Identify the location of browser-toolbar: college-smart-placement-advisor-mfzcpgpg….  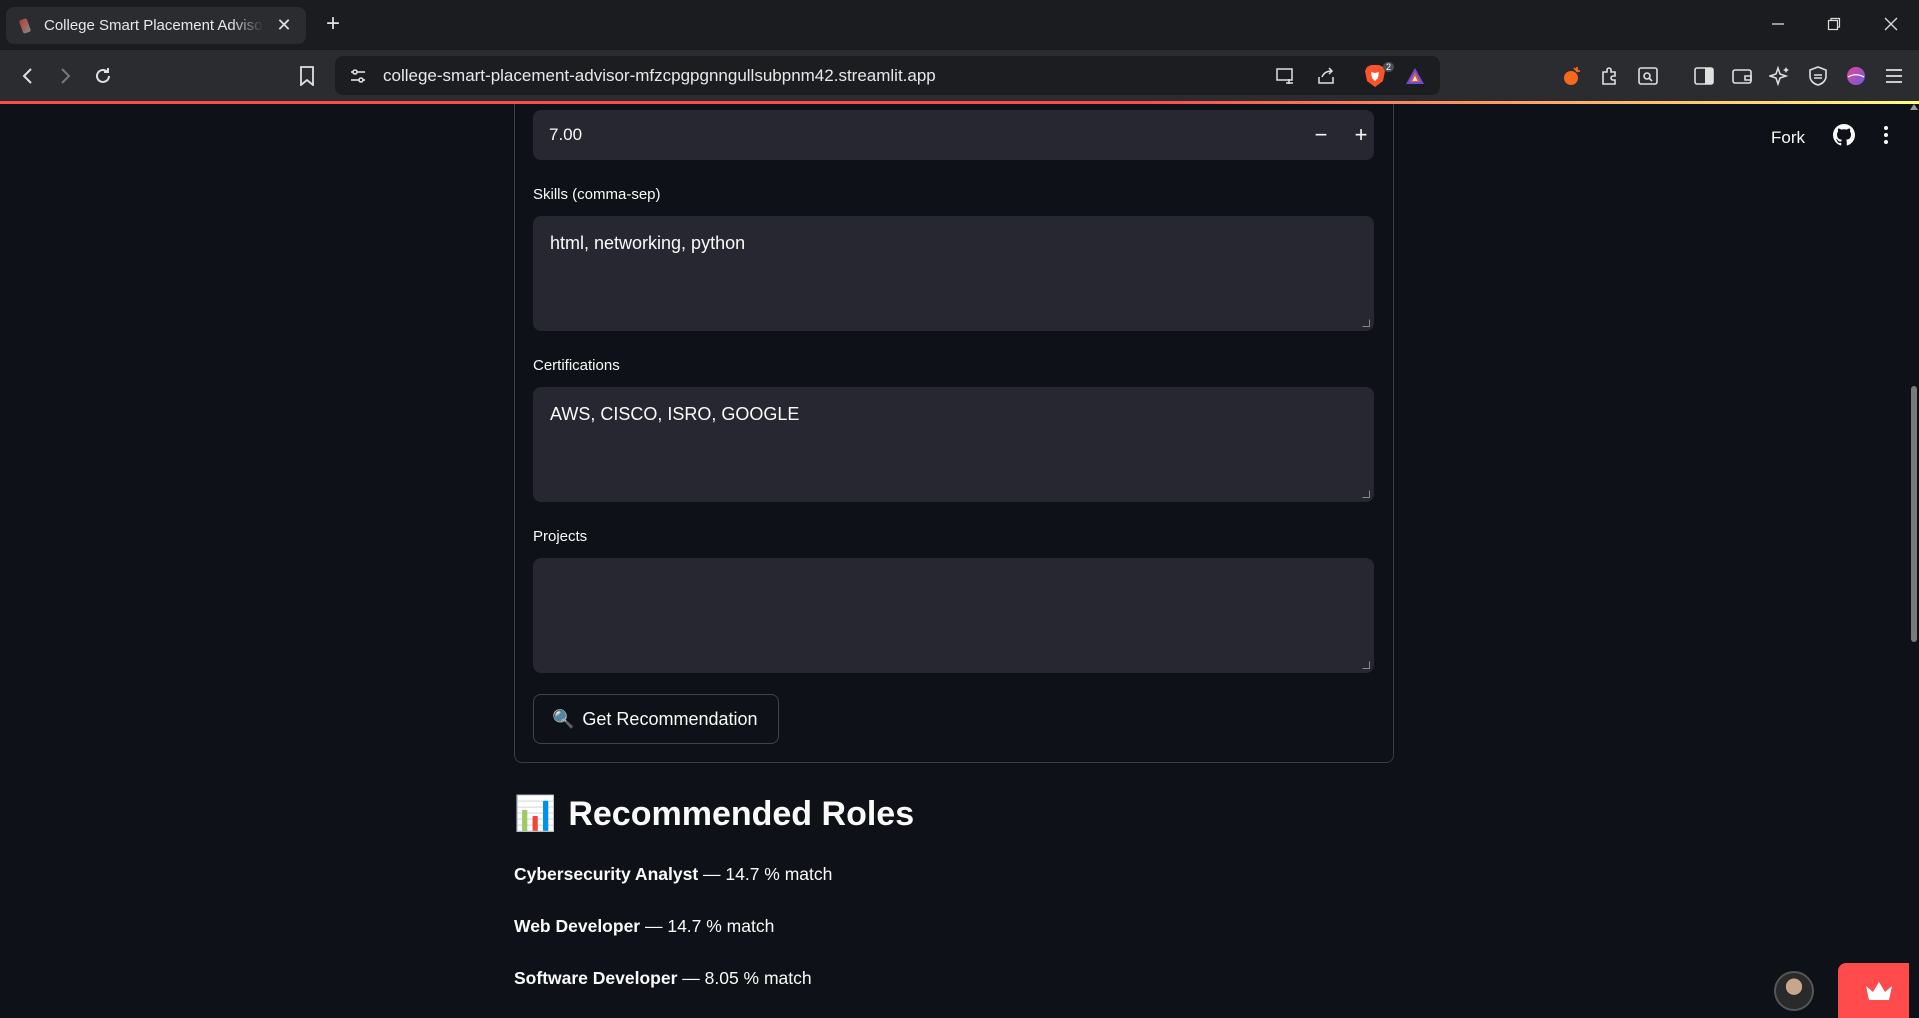
(959, 75).